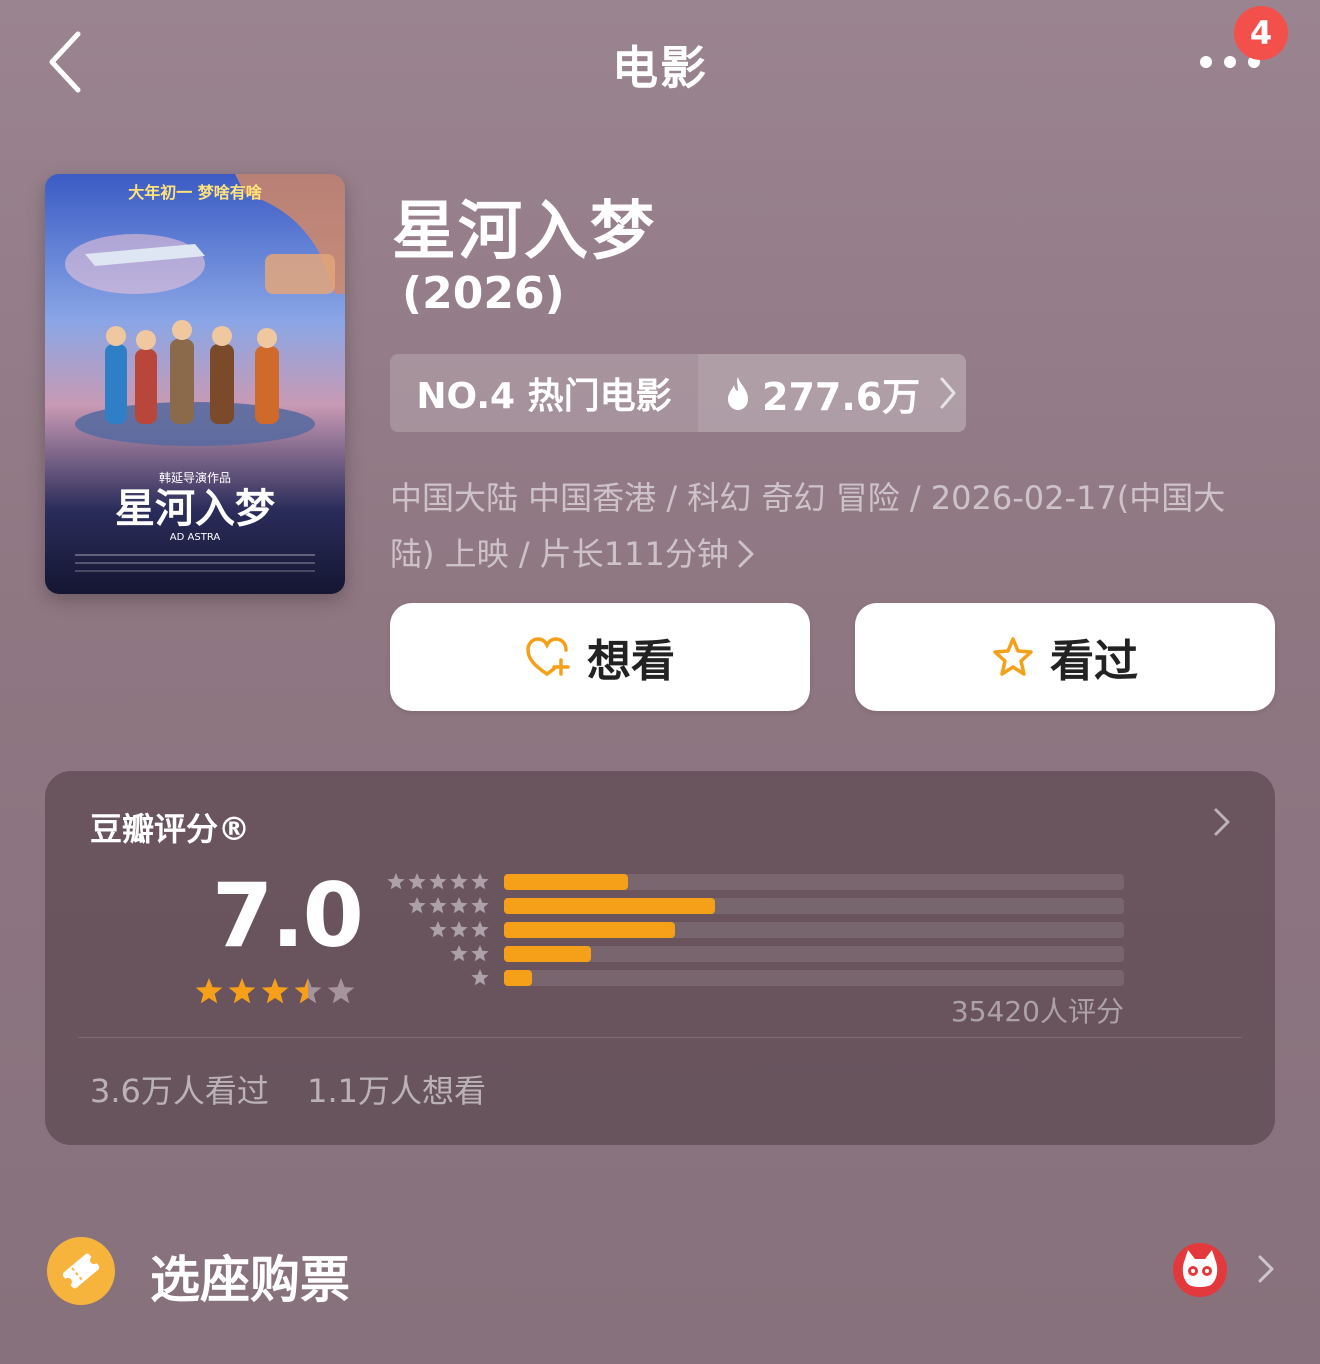 The width and height of the screenshot is (1320, 1364). What do you see at coordinates (170, 829) in the screenshot?
I see `rating-title: 豆瓣评分®` at bounding box center [170, 829].